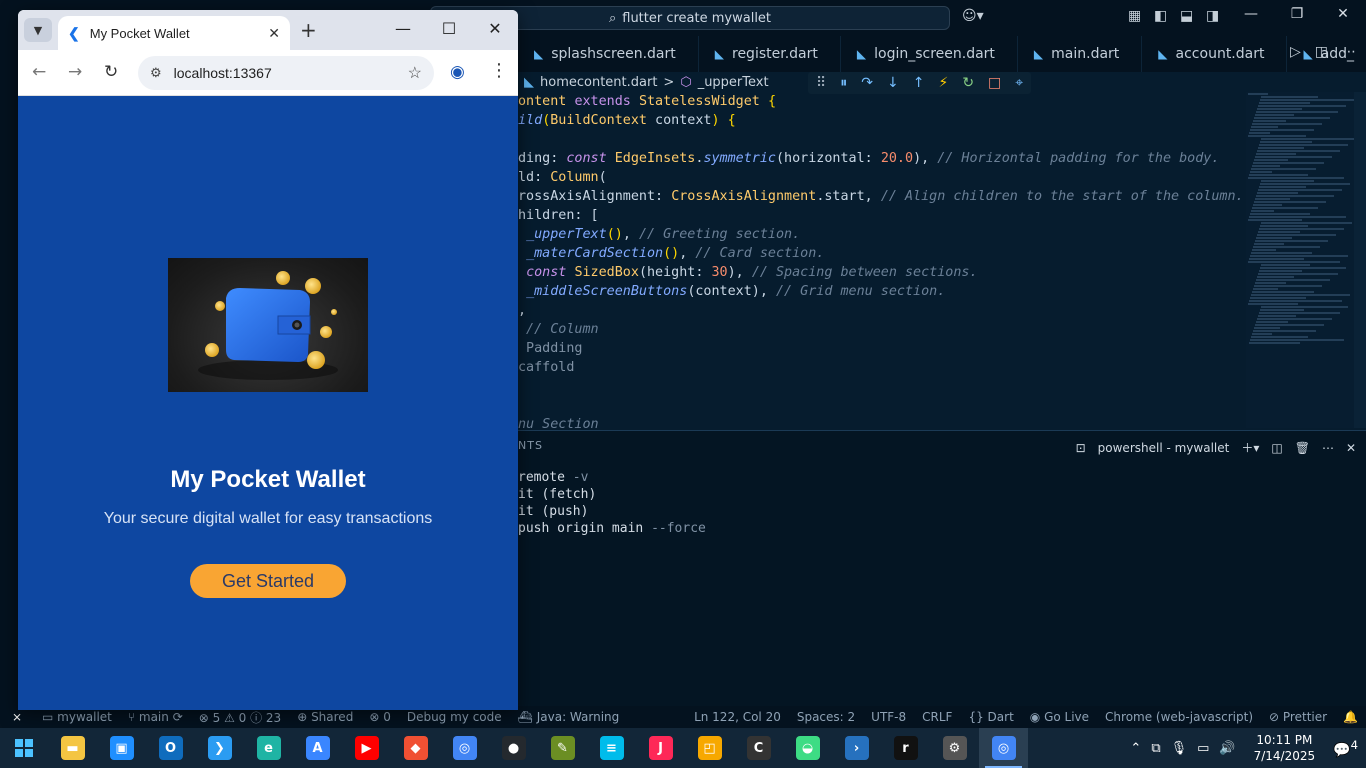 The width and height of the screenshot is (1366, 768). What do you see at coordinates (39, 72) in the screenshot?
I see `back-arrow-icon: ←` at bounding box center [39, 72].